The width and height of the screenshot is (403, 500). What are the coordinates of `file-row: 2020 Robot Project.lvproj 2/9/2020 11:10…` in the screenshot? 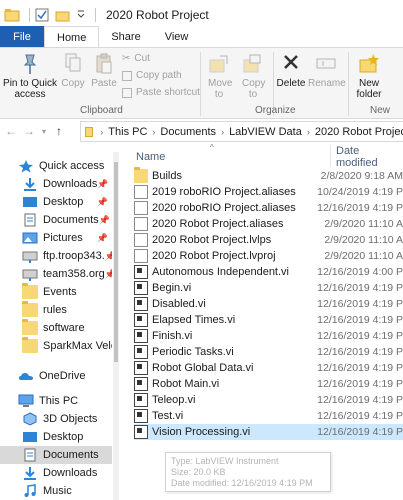 It's located at (268, 256).